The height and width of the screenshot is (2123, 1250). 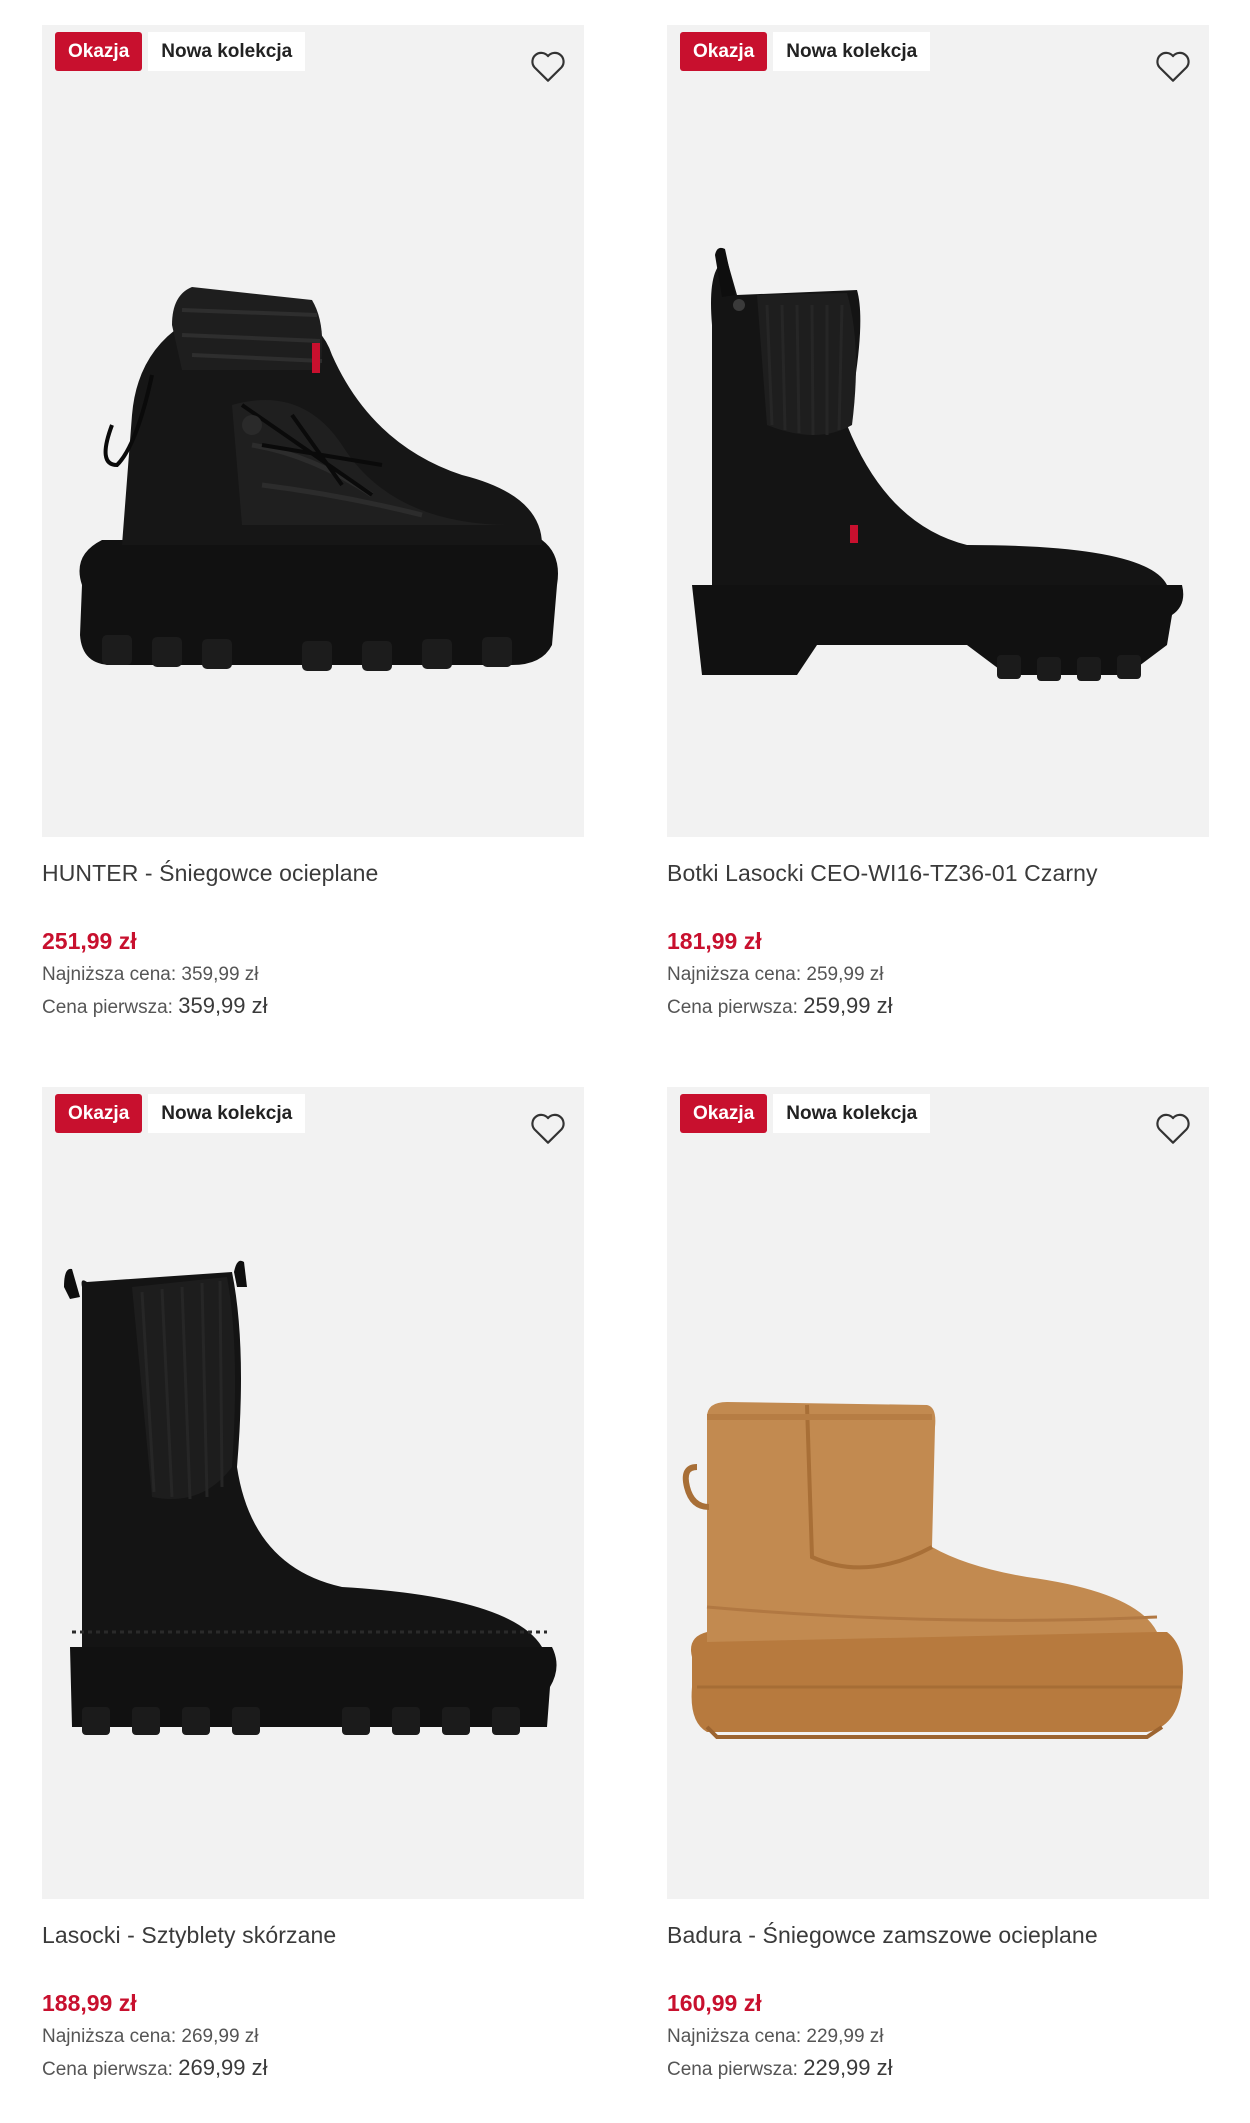 I want to click on original-price-value: 229,99 zł, so click(x=848, y=2067).